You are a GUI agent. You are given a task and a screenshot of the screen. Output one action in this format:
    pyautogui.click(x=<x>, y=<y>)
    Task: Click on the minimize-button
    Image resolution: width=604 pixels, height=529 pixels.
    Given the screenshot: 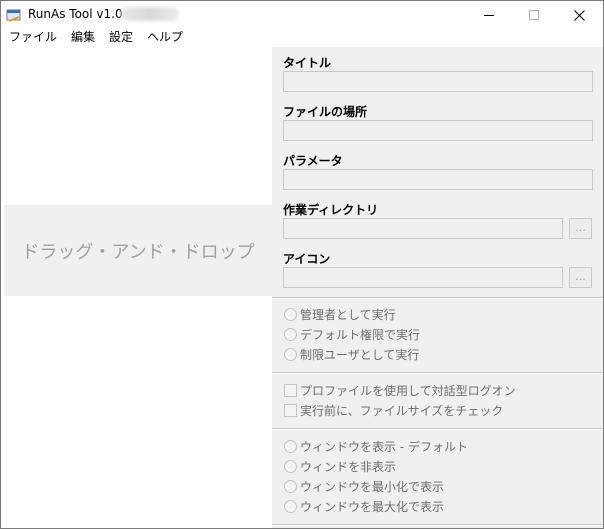 What is the action you would take?
    pyautogui.click(x=489, y=15)
    